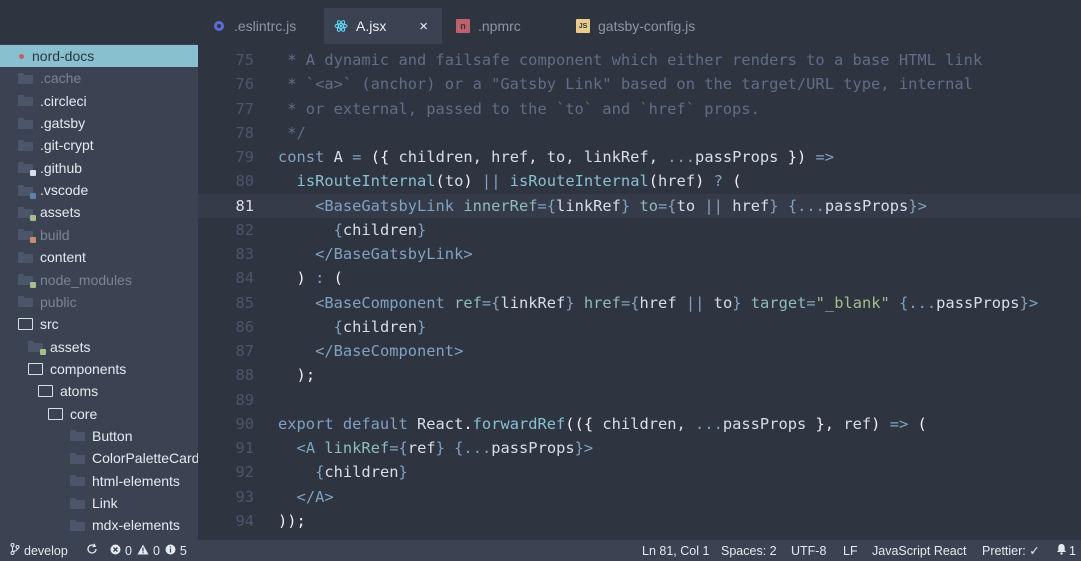 The image size is (1081, 561). I want to click on branch-indicator: develop, so click(39, 550).